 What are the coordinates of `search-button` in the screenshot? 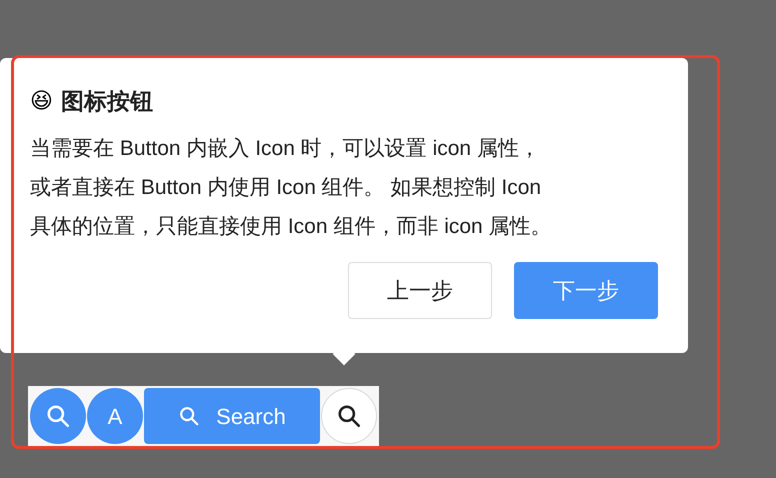 It's located at (349, 416).